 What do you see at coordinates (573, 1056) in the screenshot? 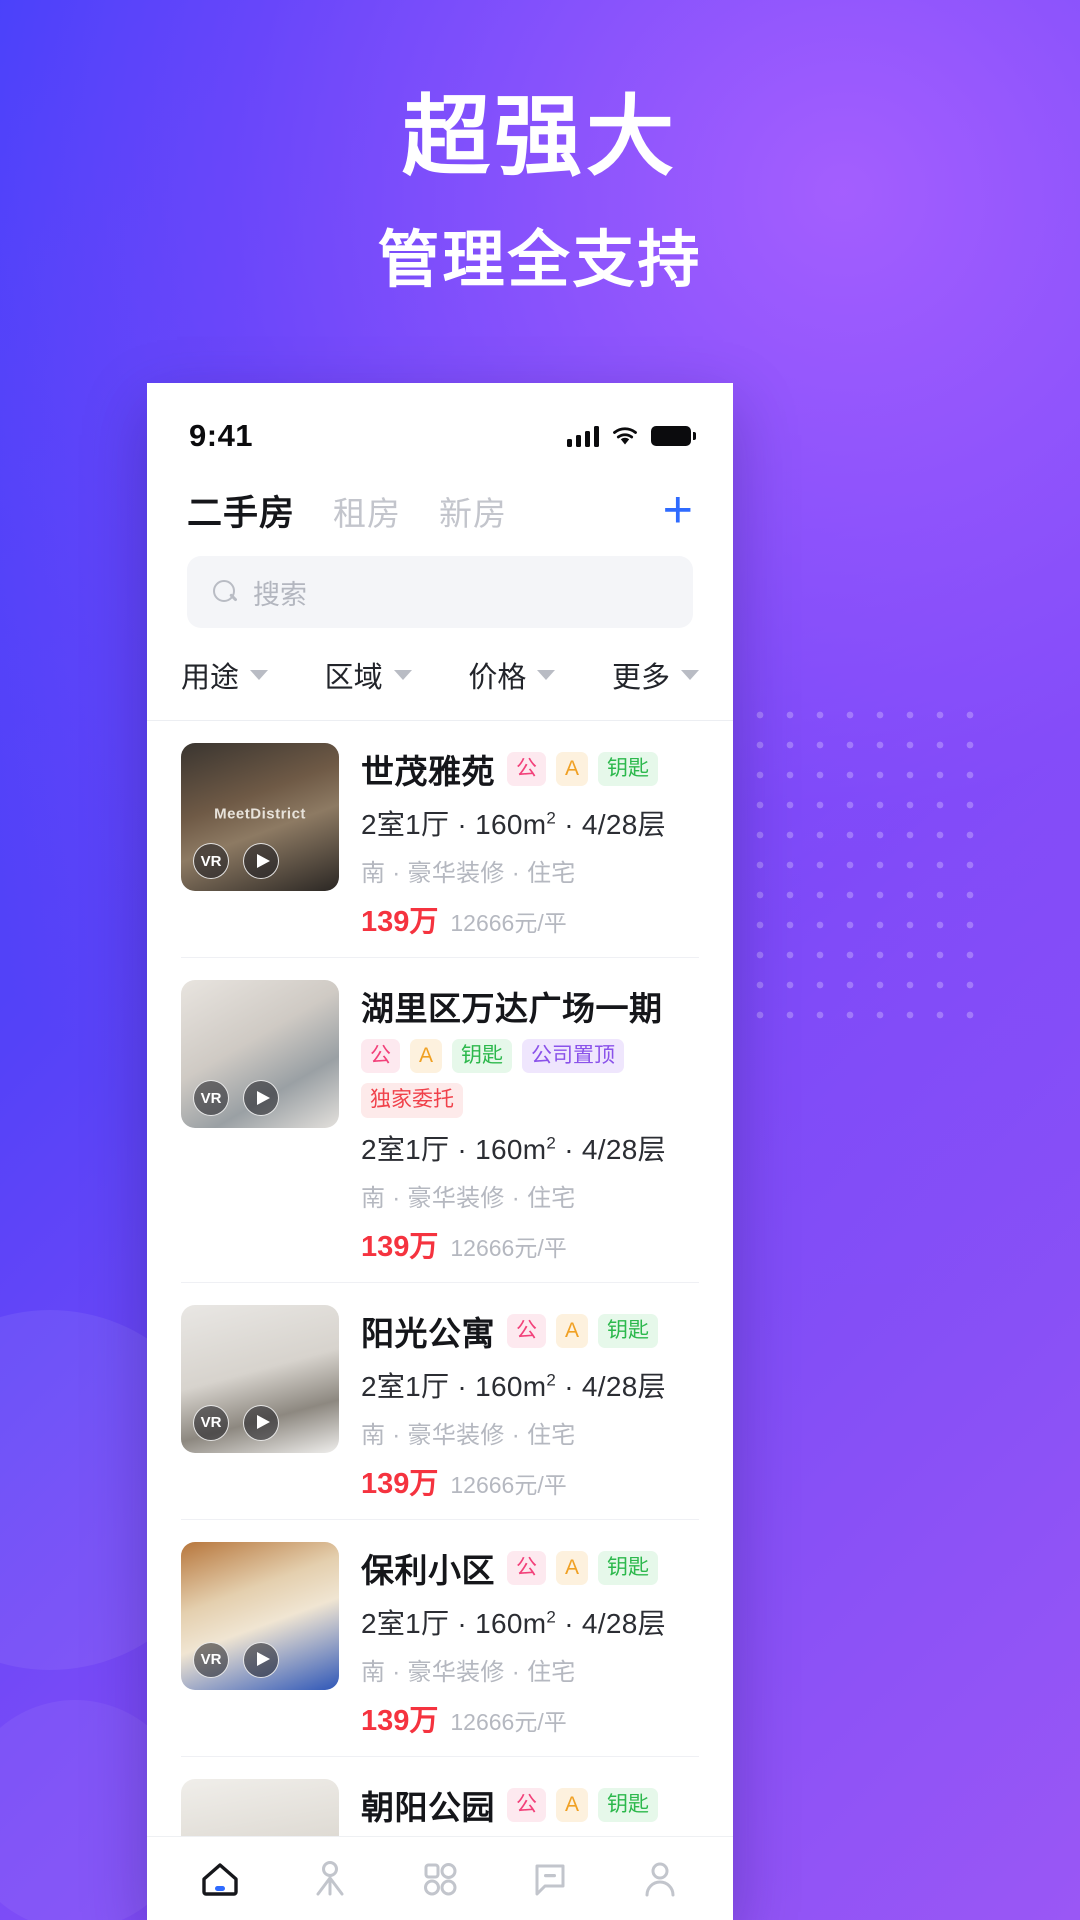
I see `listing-tag: 公司置顶` at bounding box center [573, 1056].